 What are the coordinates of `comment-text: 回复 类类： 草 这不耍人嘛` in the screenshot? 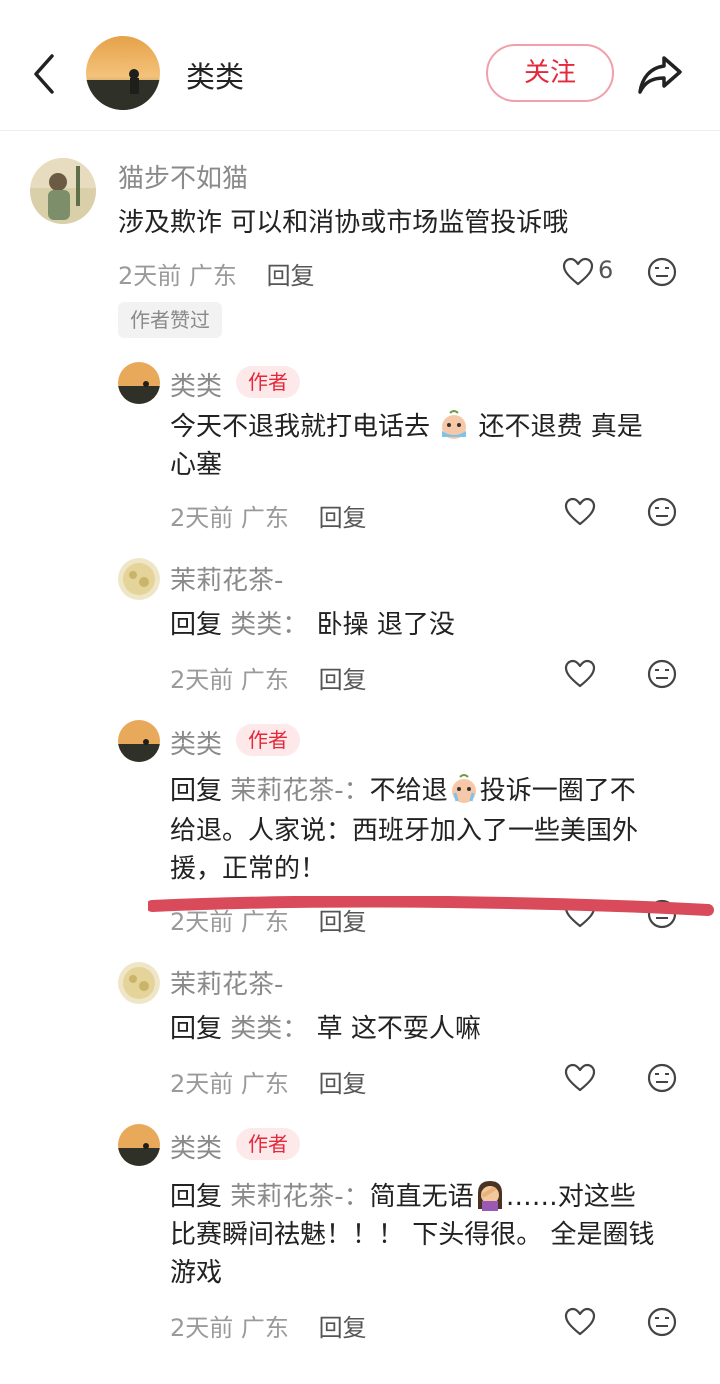 It's located at (325, 1029).